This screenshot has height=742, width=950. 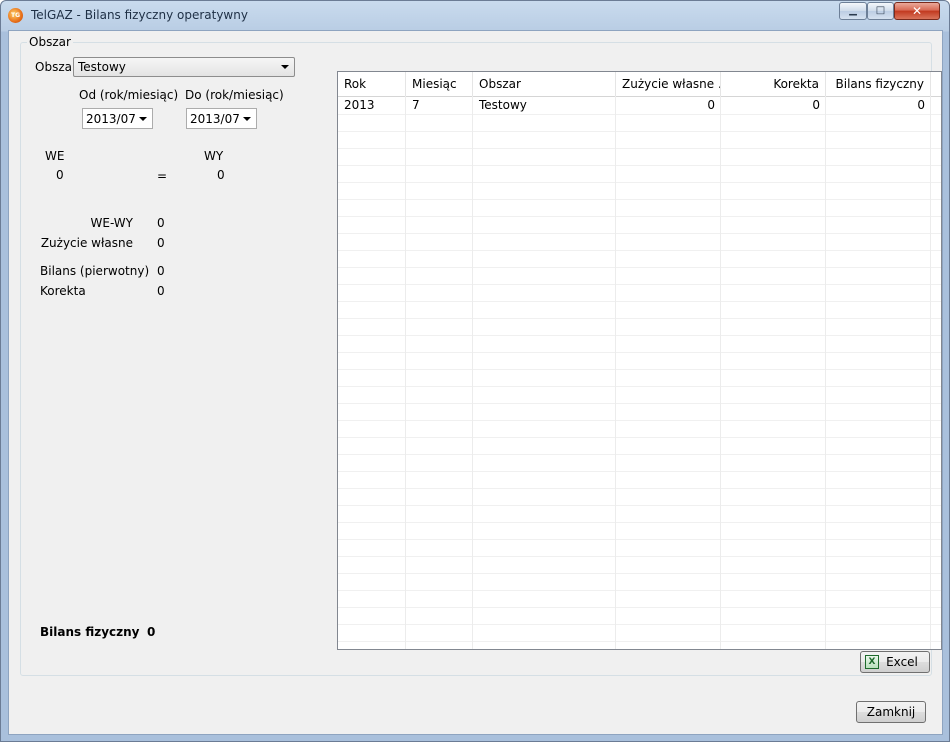 What do you see at coordinates (161, 271) in the screenshot?
I see `initial-balance-value: 0` at bounding box center [161, 271].